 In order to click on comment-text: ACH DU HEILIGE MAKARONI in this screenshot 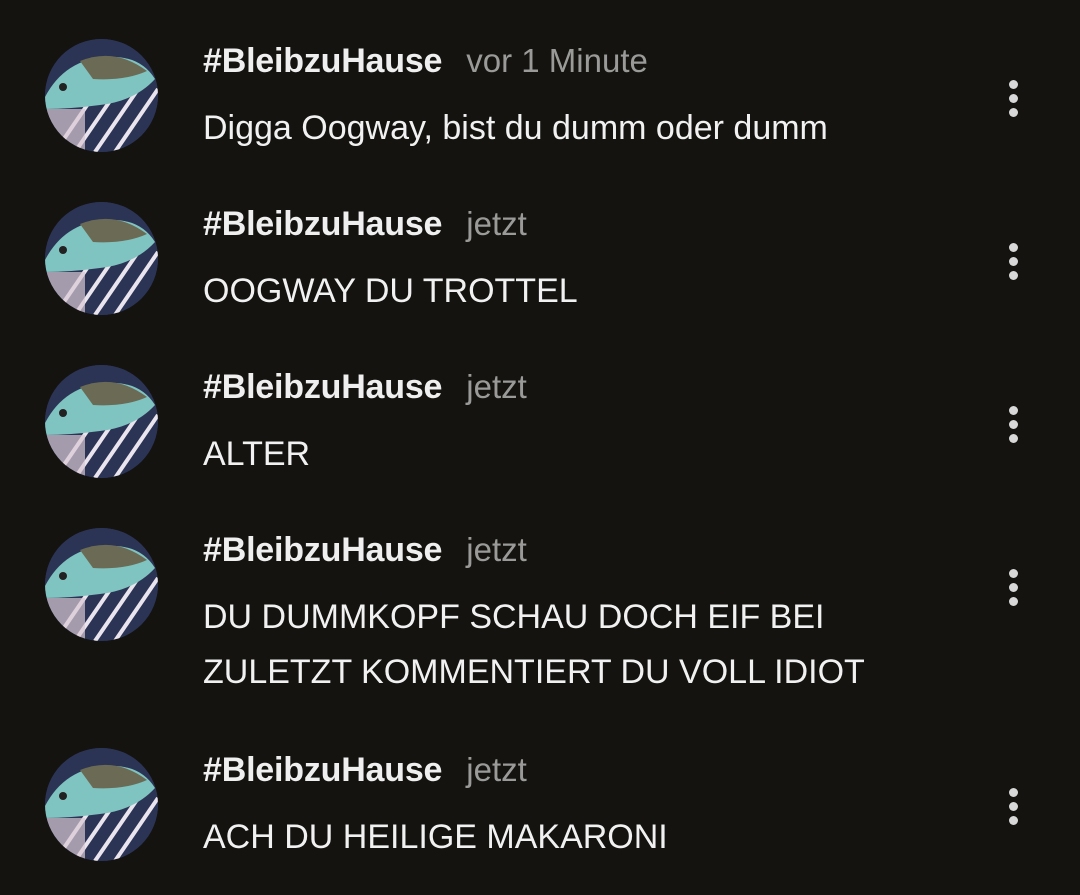, I will do `click(435, 837)`.